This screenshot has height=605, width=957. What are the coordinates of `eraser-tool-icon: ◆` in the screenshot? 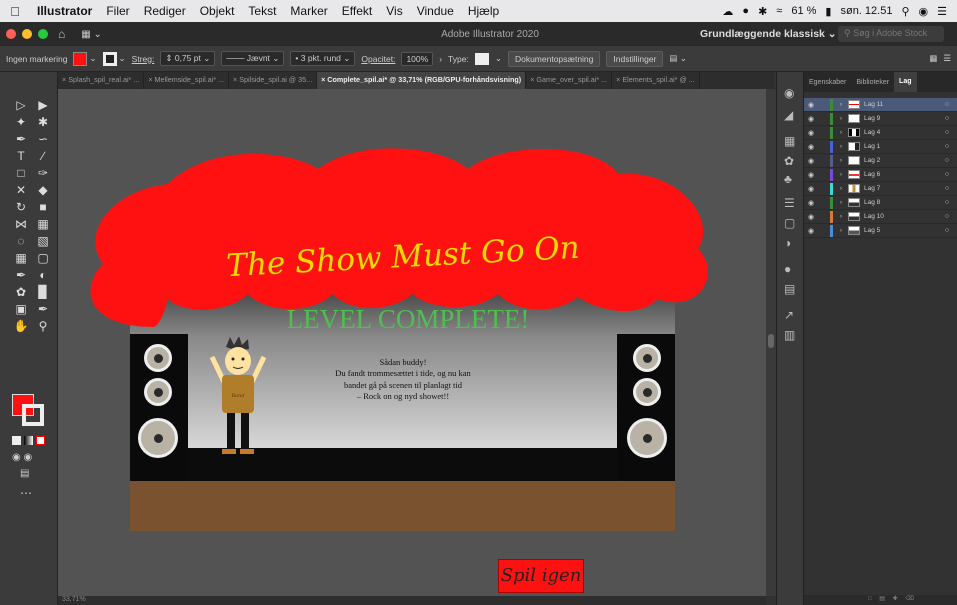 It's located at (43, 190).